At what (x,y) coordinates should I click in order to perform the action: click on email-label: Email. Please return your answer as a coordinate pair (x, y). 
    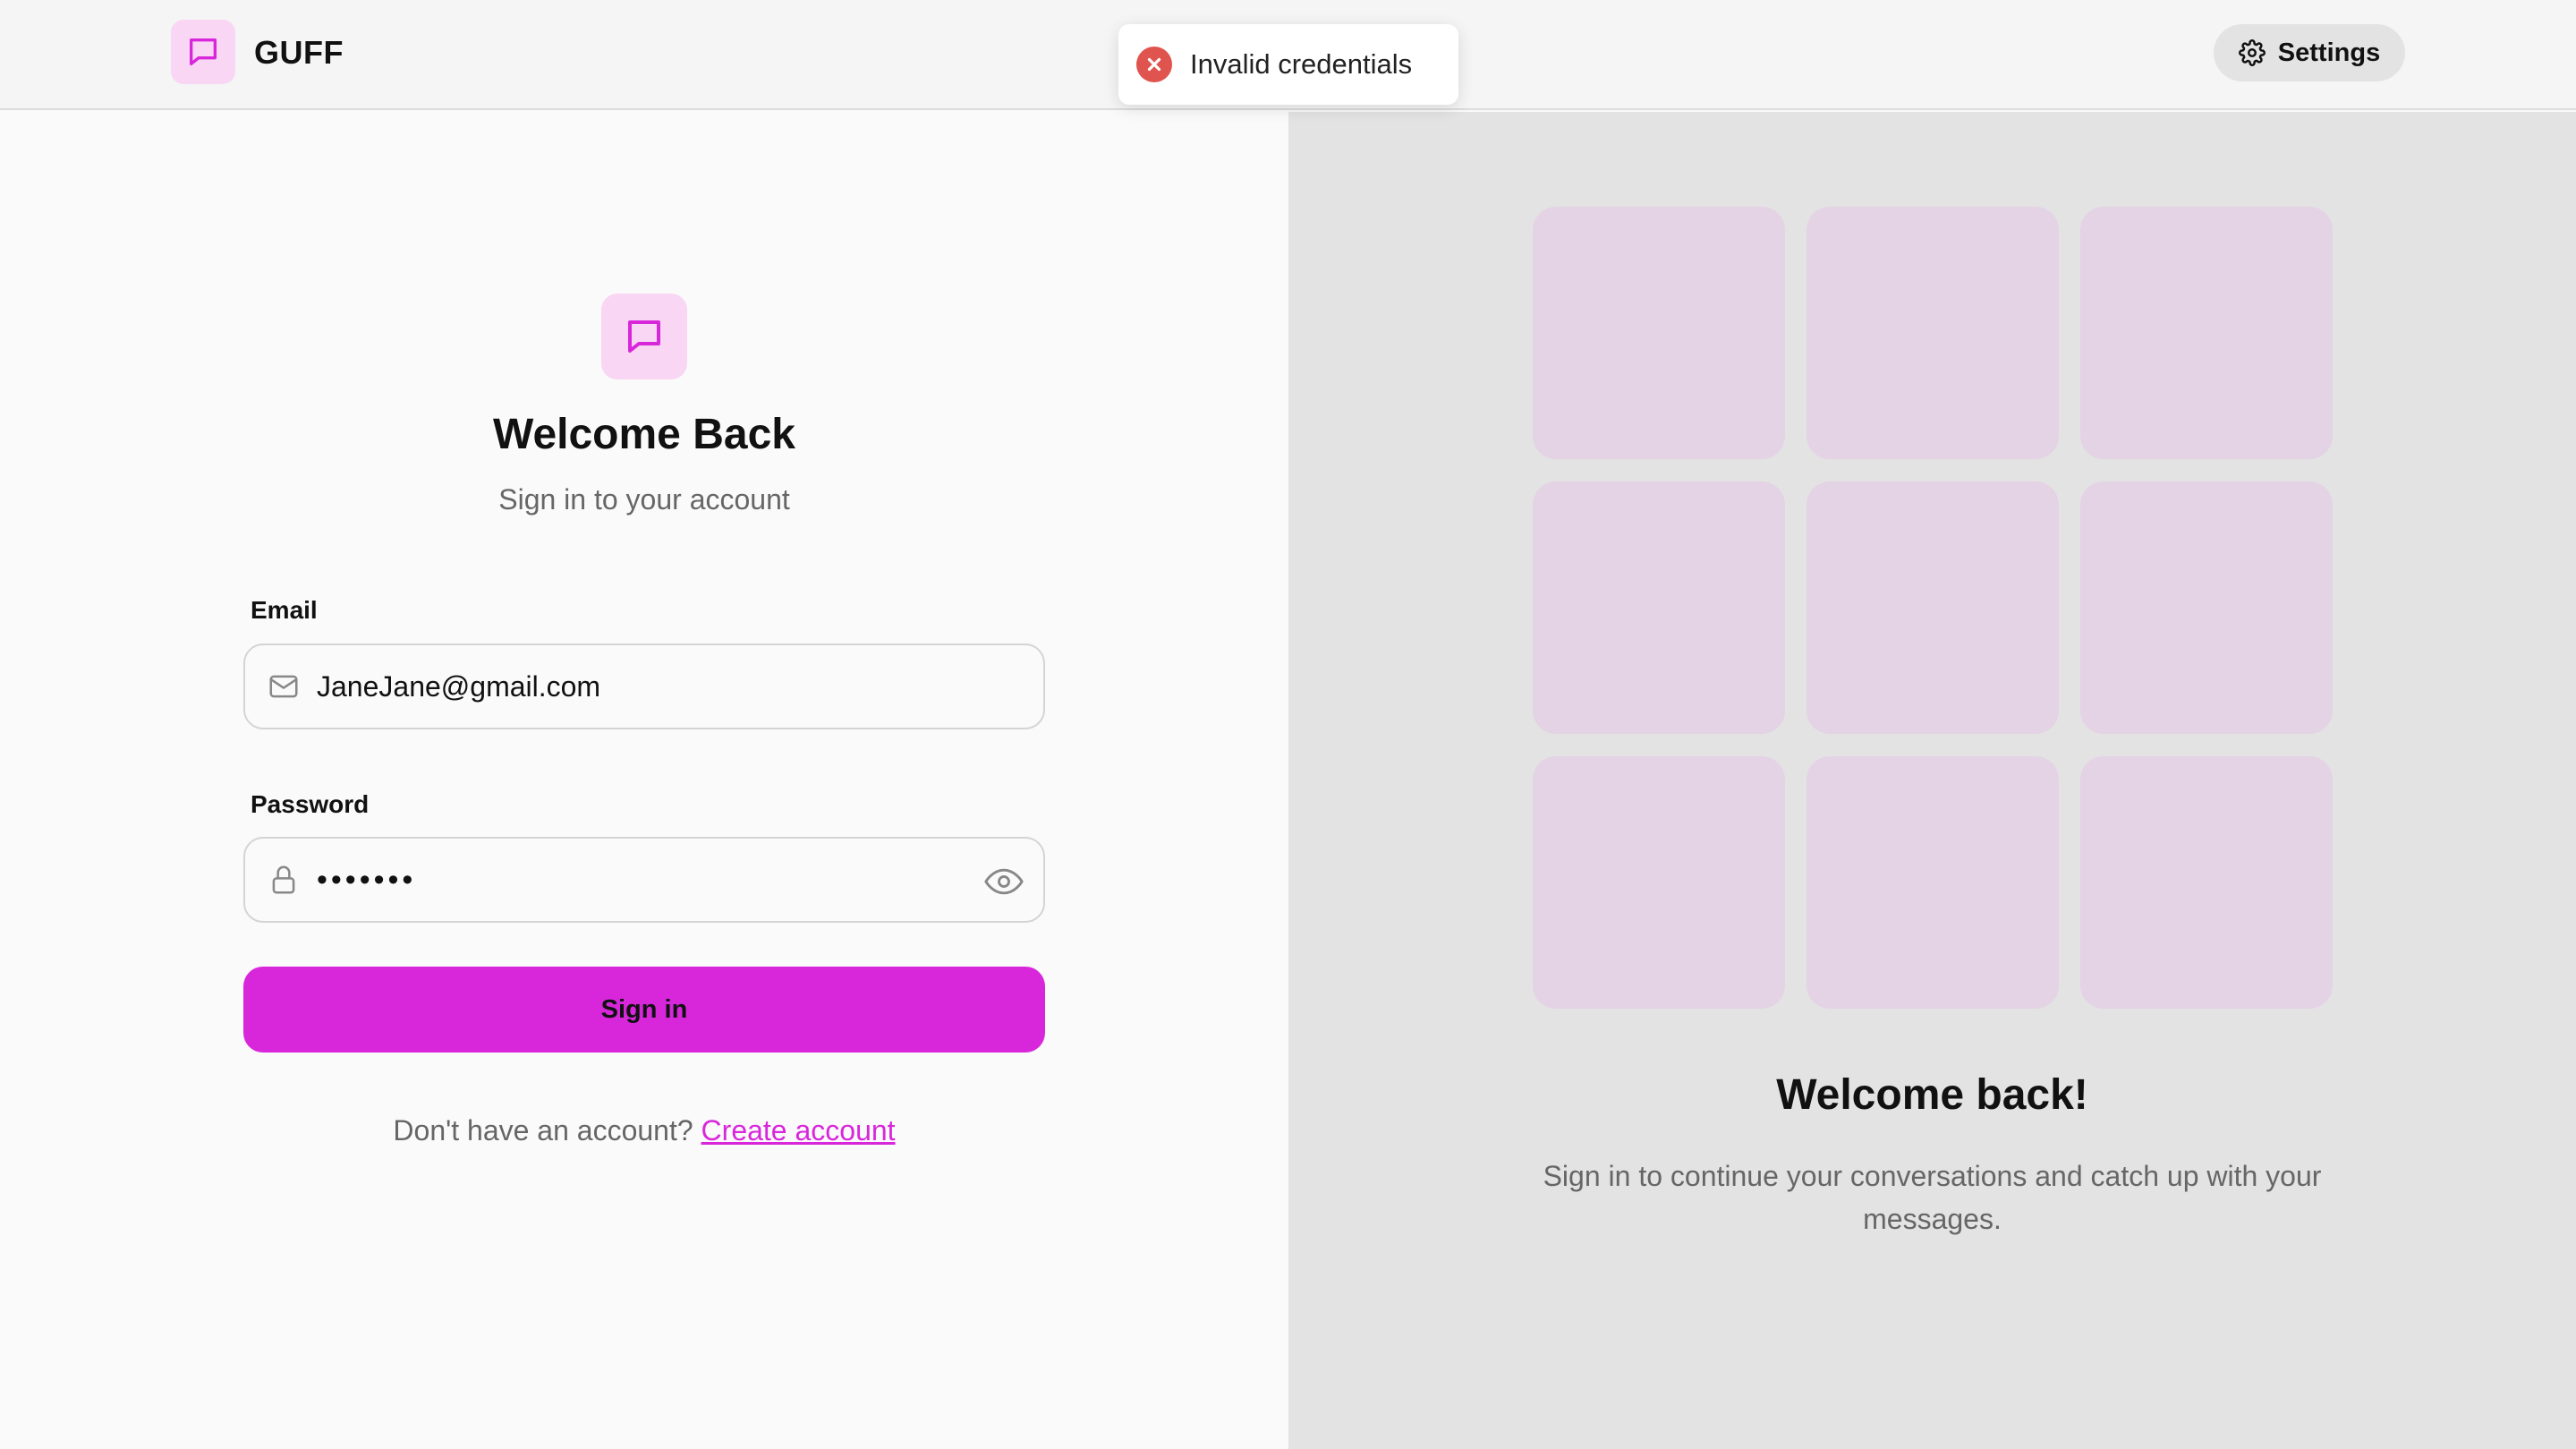
    Looking at the image, I should click on (284, 610).